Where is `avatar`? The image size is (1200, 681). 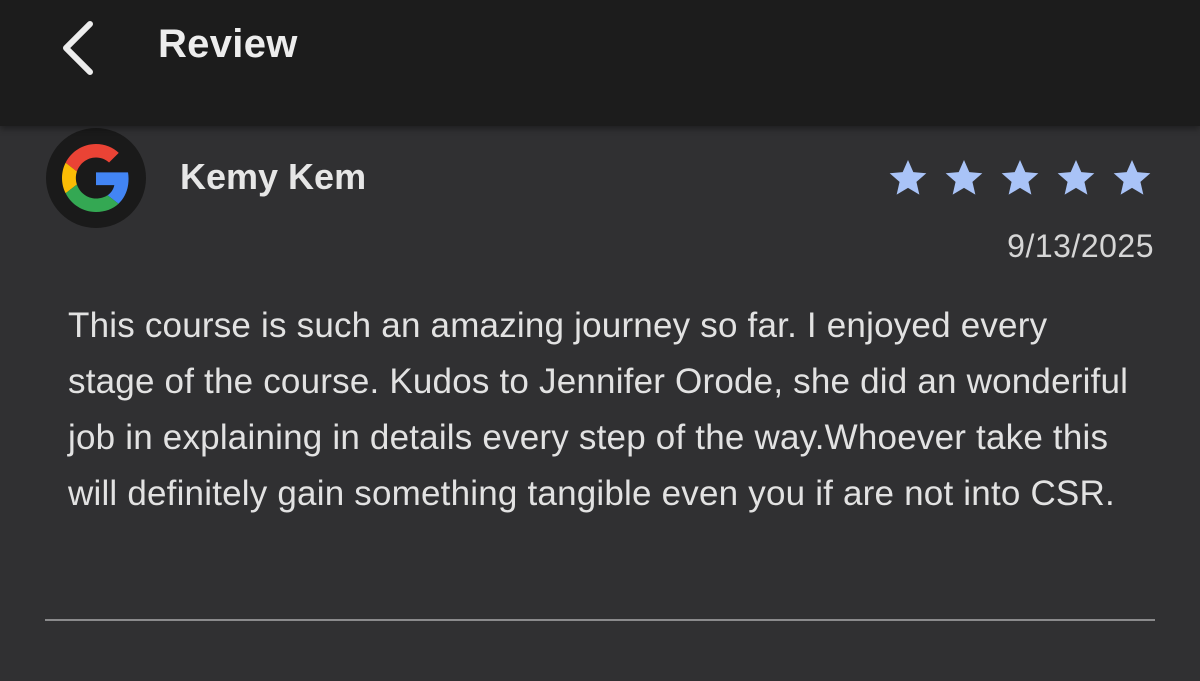
avatar is located at coordinates (96, 178).